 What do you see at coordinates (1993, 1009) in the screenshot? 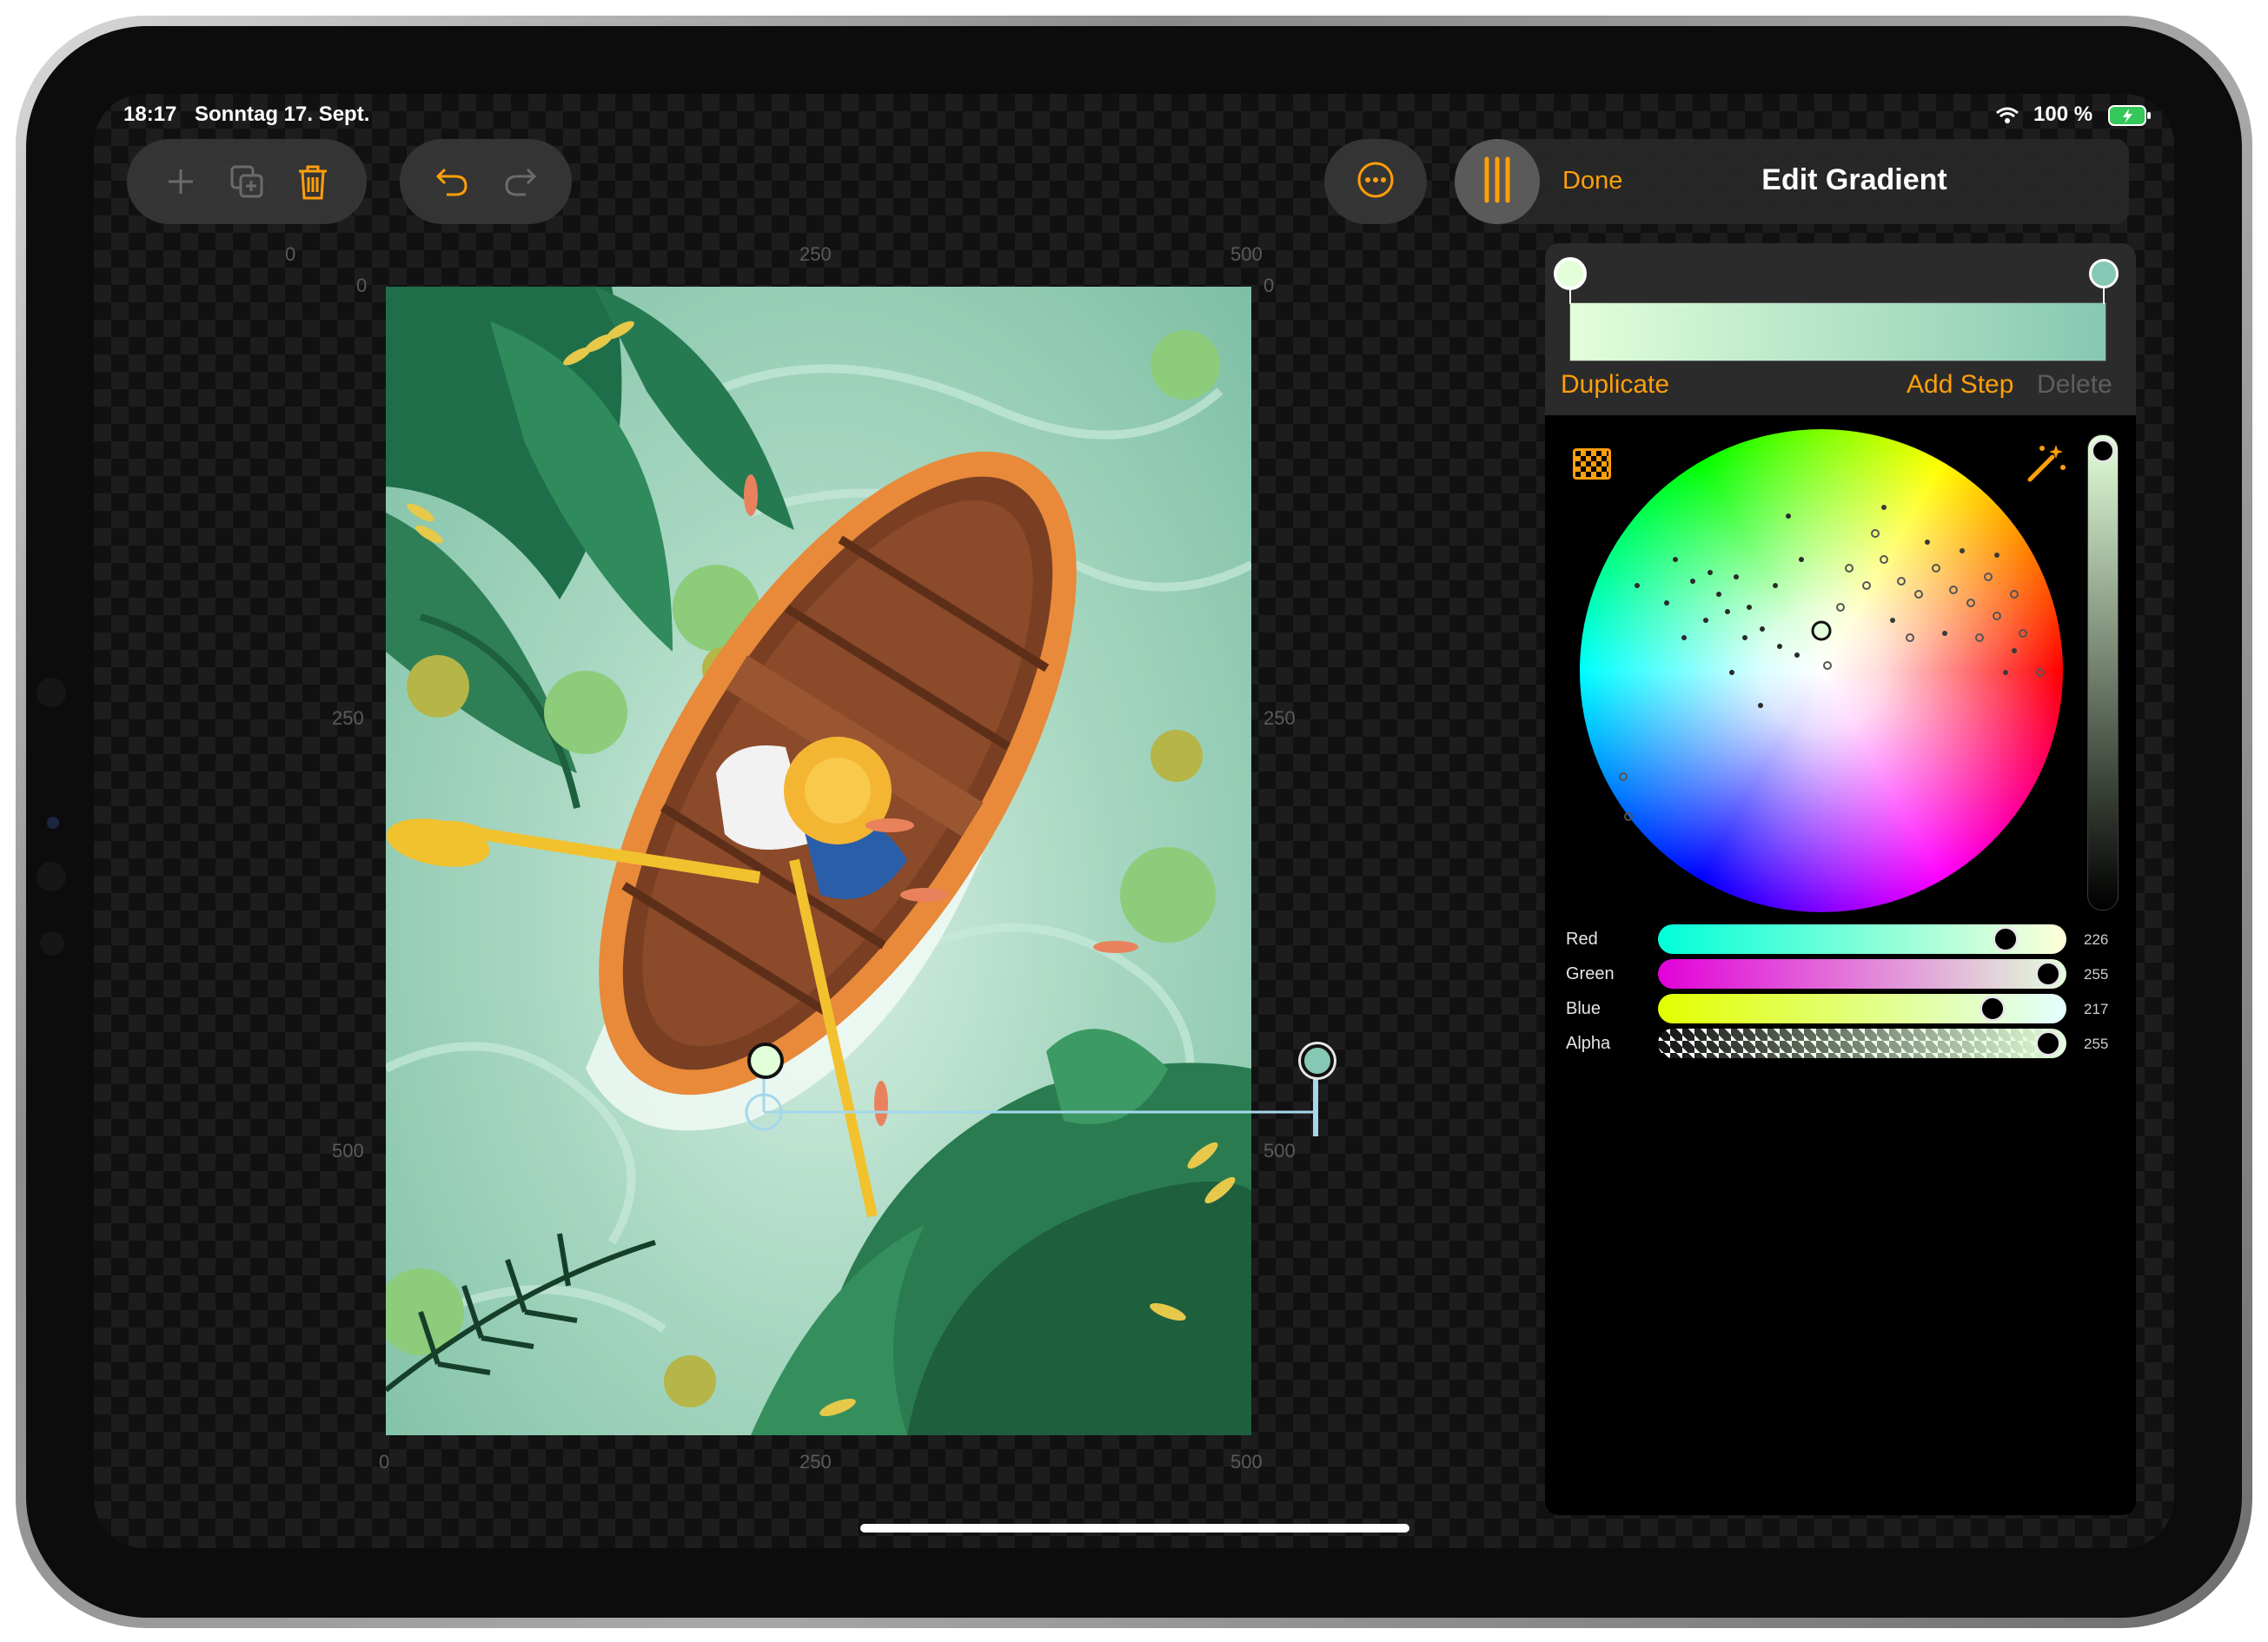
I see `blue-knob` at bounding box center [1993, 1009].